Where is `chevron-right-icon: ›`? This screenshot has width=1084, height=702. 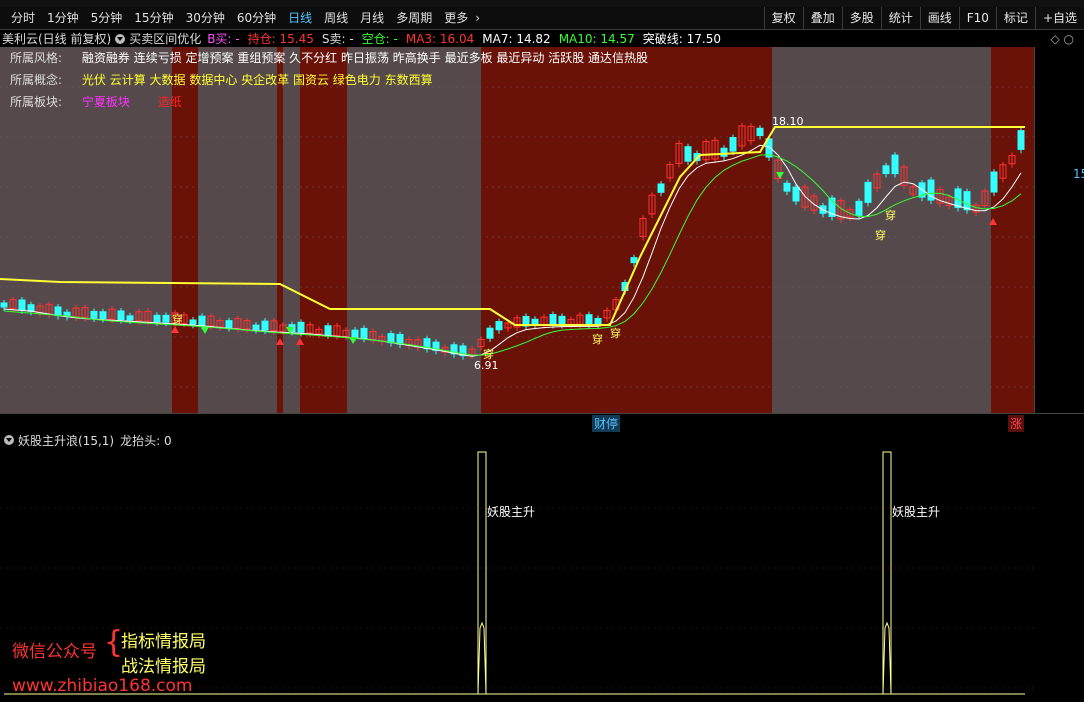 chevron-right-icon: › is located at coordinates (477, 18).